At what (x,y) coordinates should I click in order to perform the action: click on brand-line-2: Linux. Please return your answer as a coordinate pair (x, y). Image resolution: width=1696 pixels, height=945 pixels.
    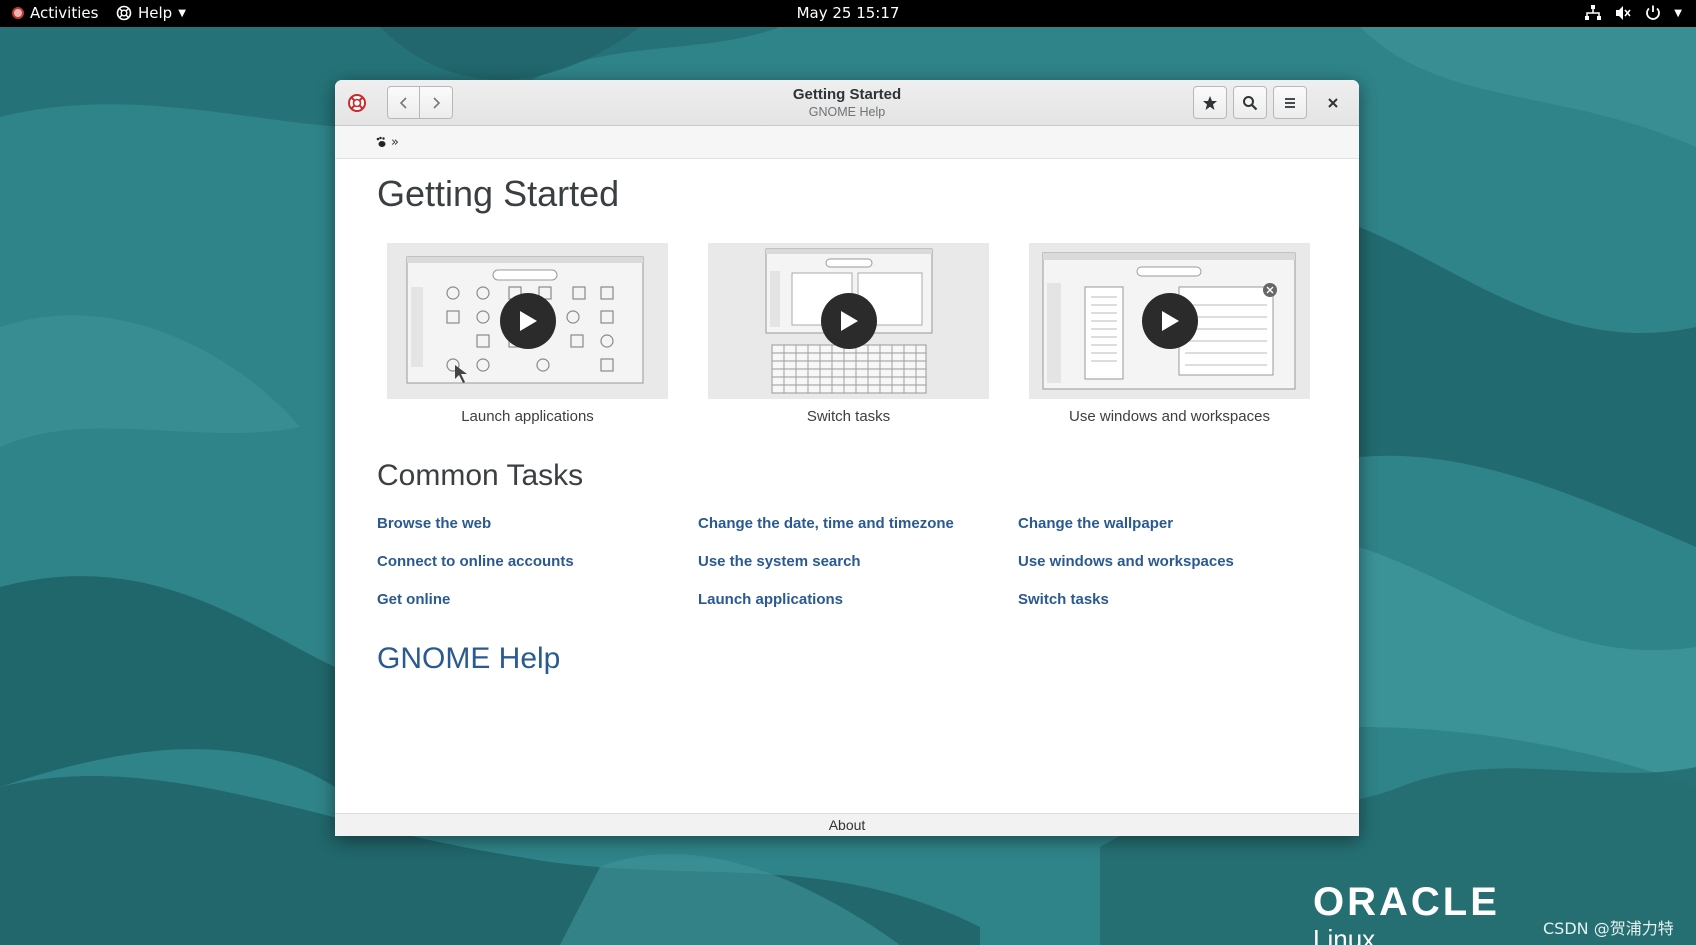
    Looking at the image, I should click on (1344, 934).